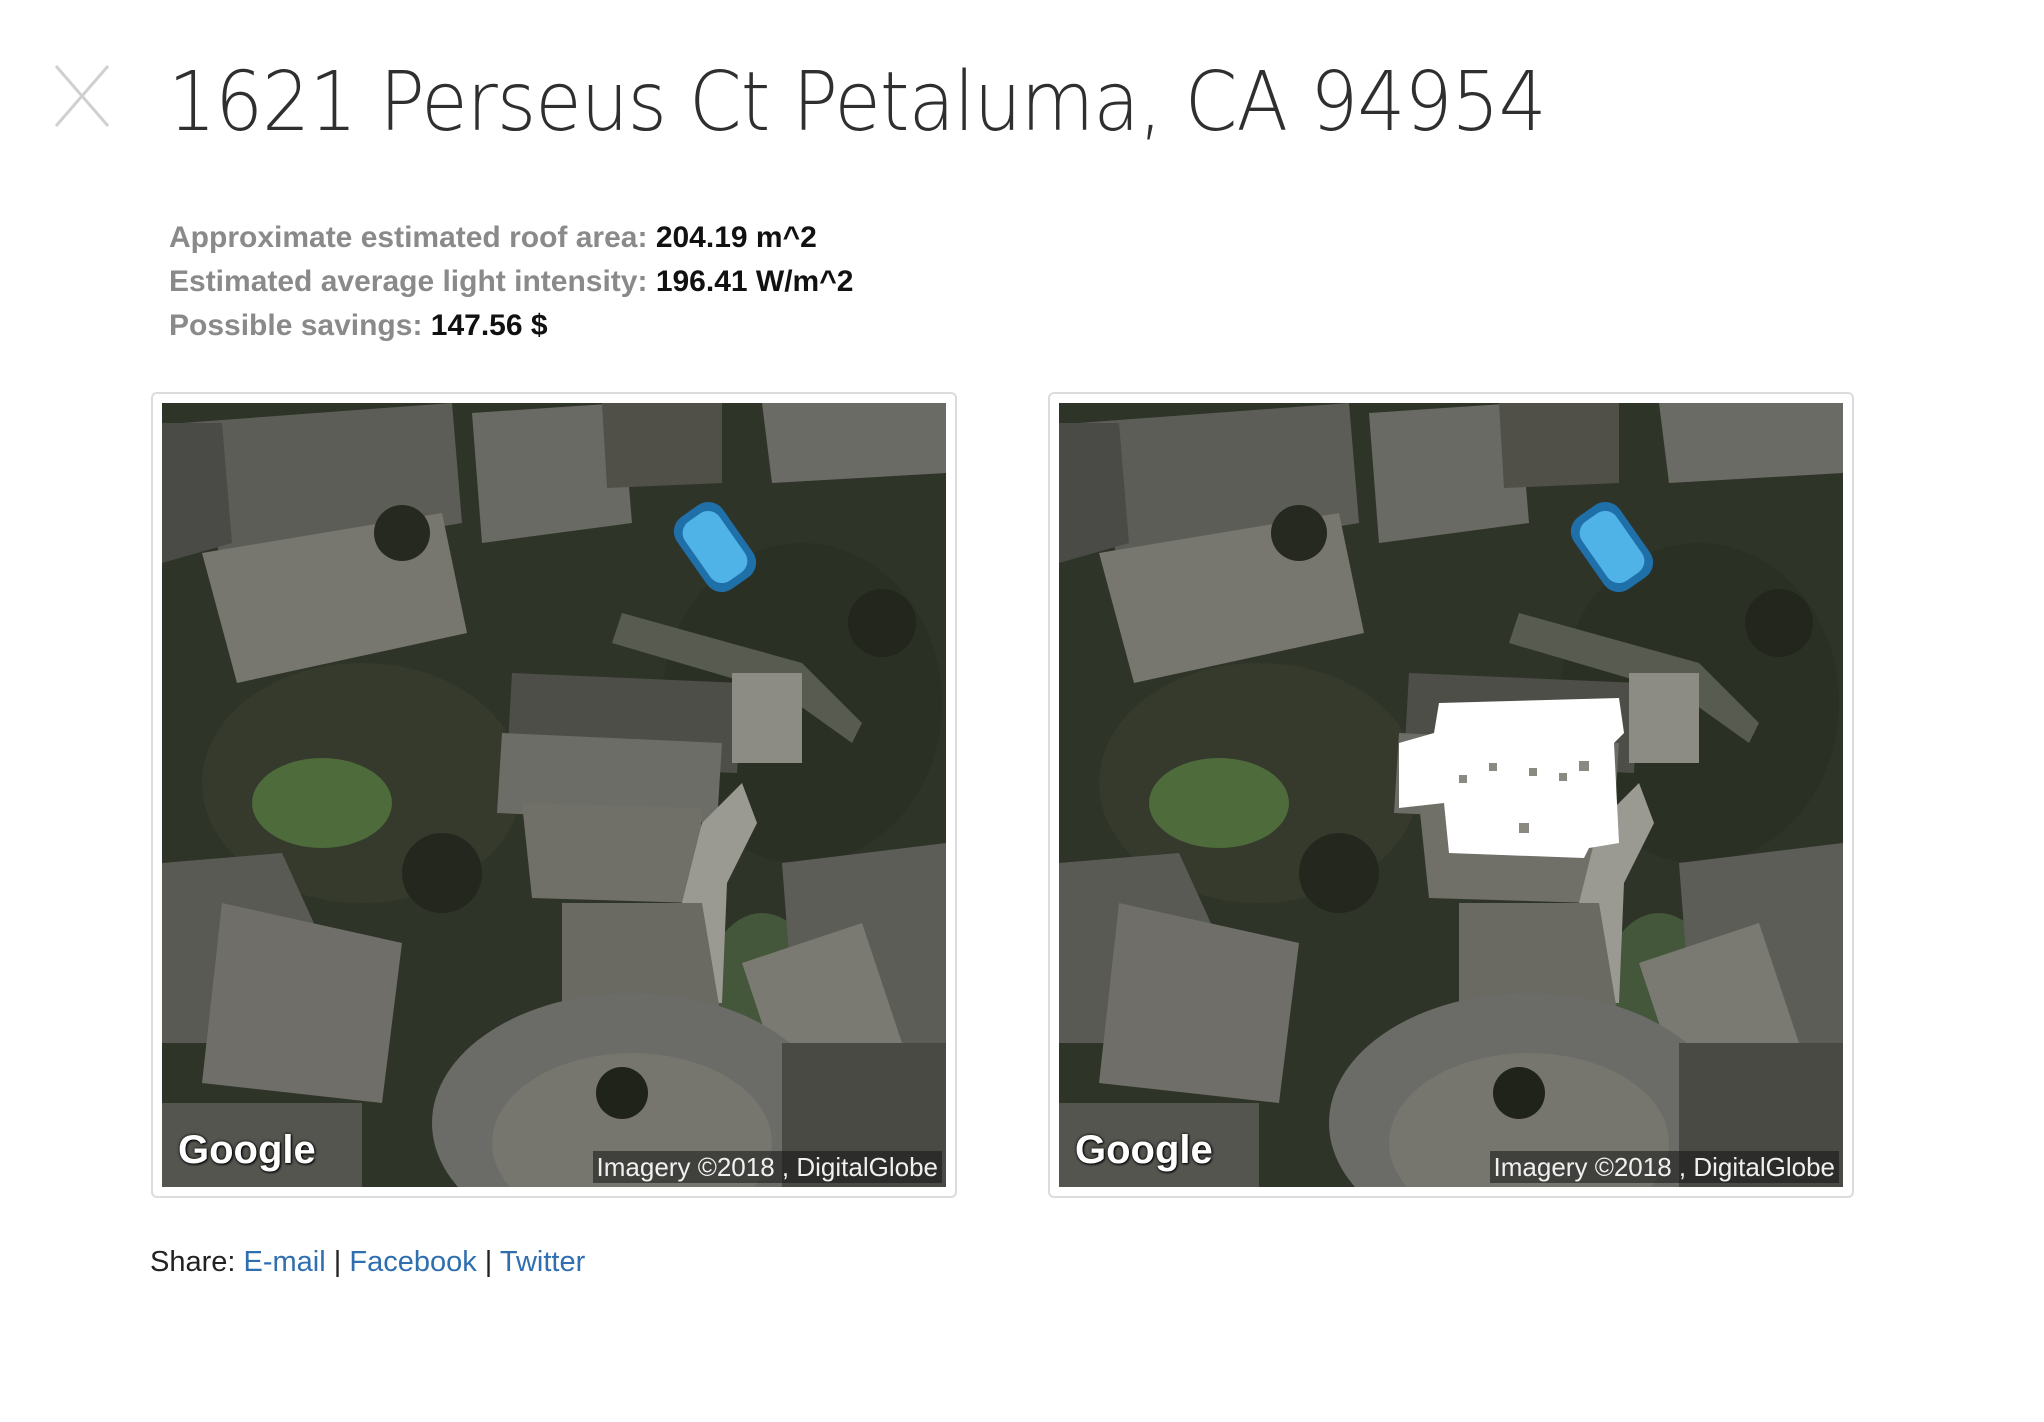  I want to click on share-twitter-link: Twitter, so click(542, 1262).